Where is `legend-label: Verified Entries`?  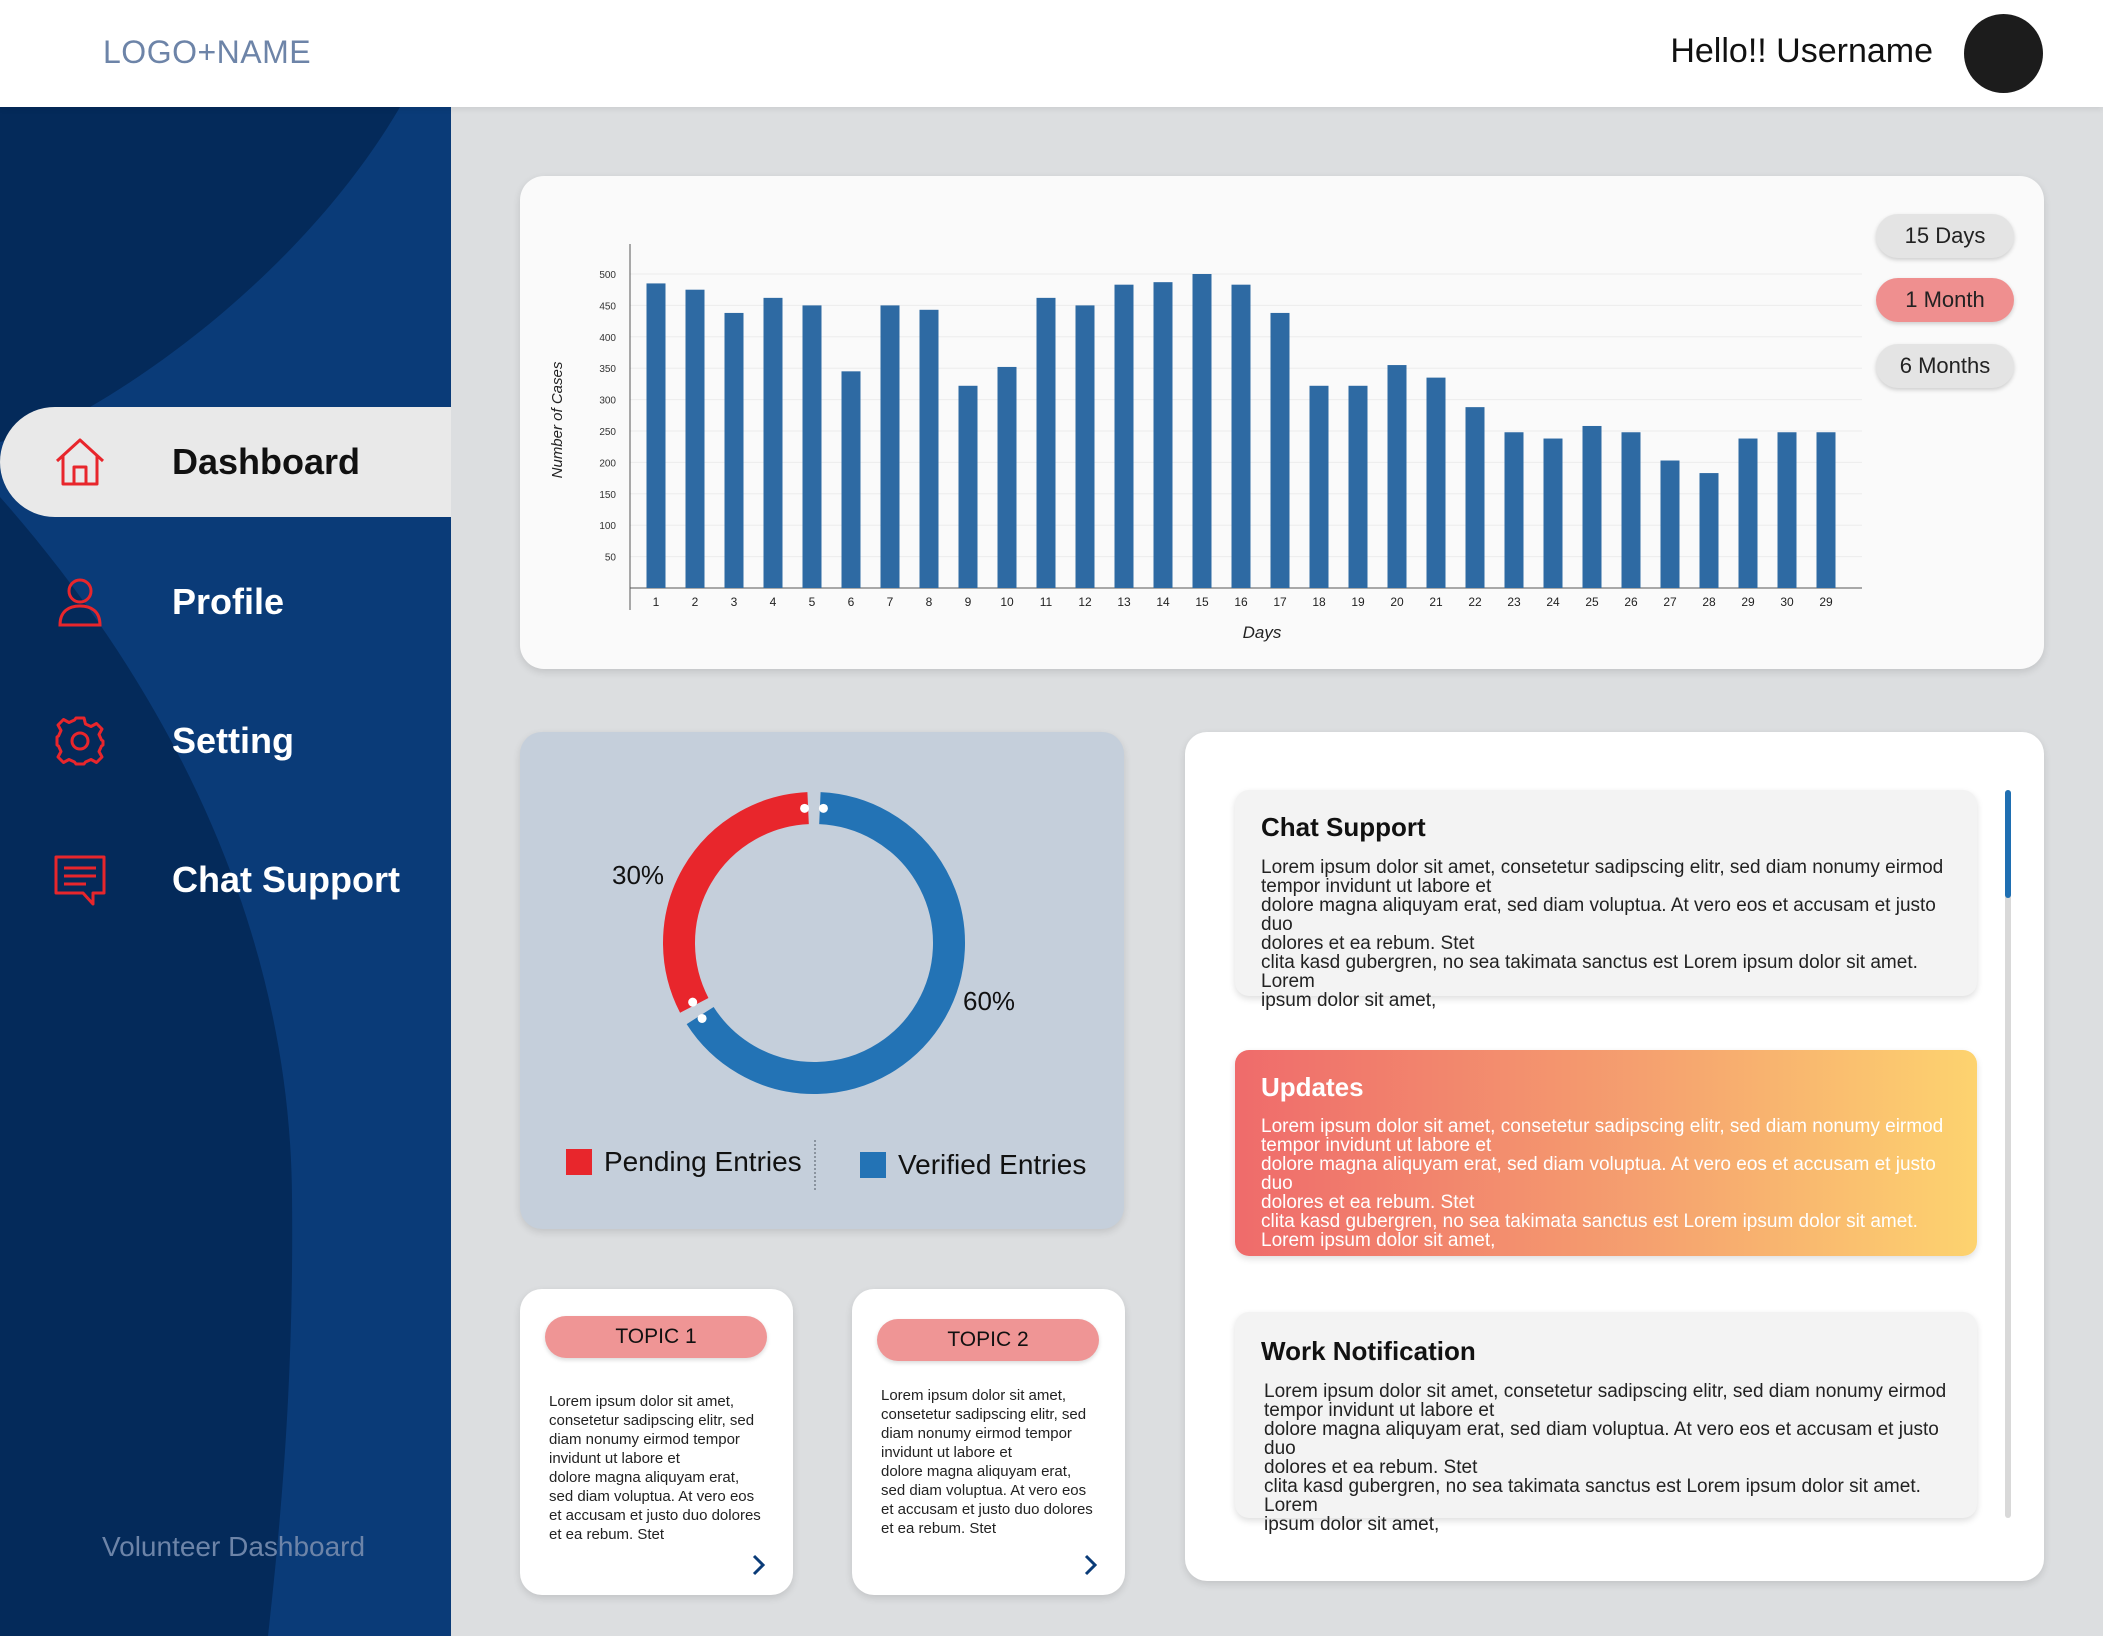
legend-label: Verified Entries is located at coordinates (992, 1164).